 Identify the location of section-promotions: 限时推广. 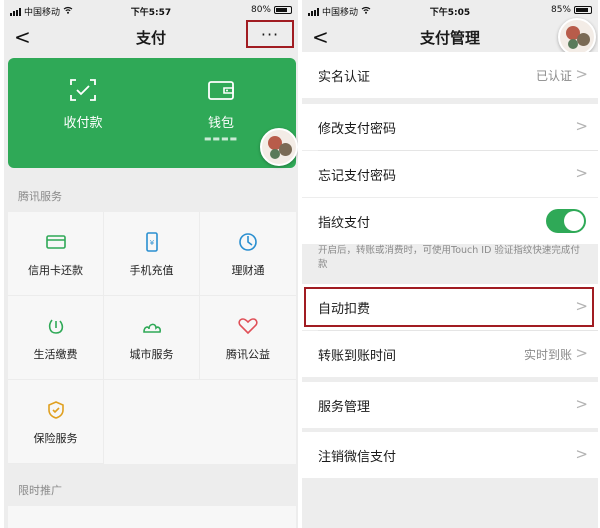
(40, 490).